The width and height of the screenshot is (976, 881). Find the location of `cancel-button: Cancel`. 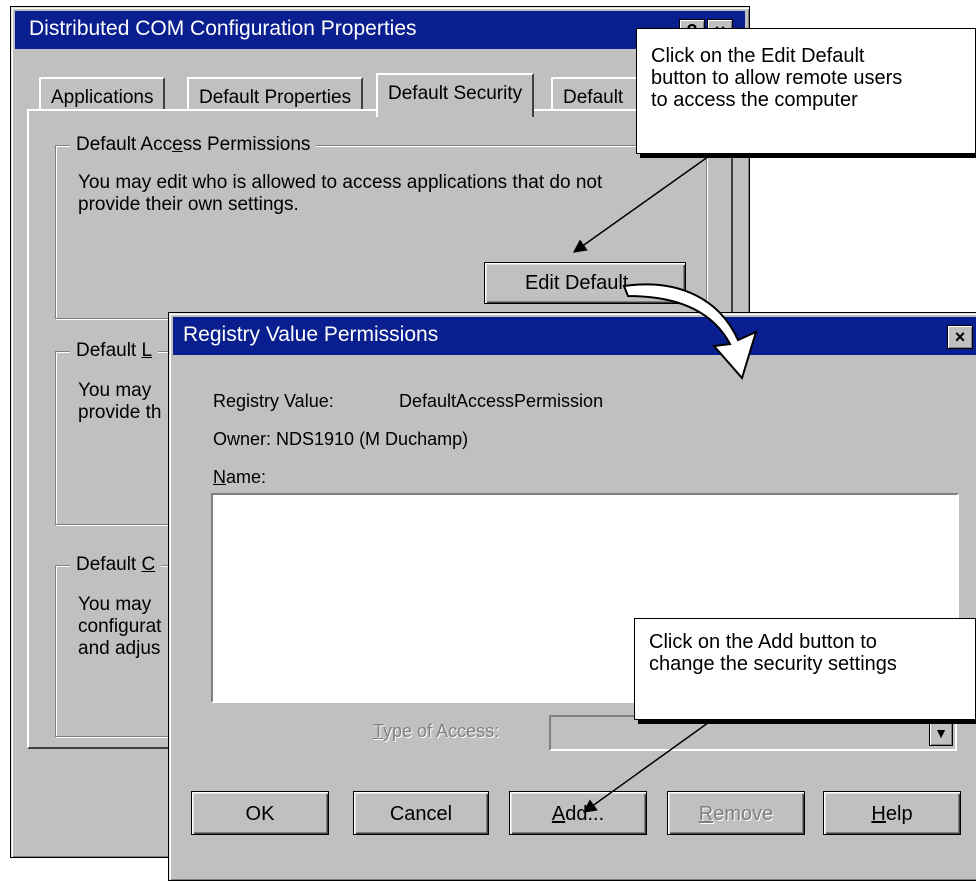

cancel-button: Cancel is located at coordinates (421, 813).